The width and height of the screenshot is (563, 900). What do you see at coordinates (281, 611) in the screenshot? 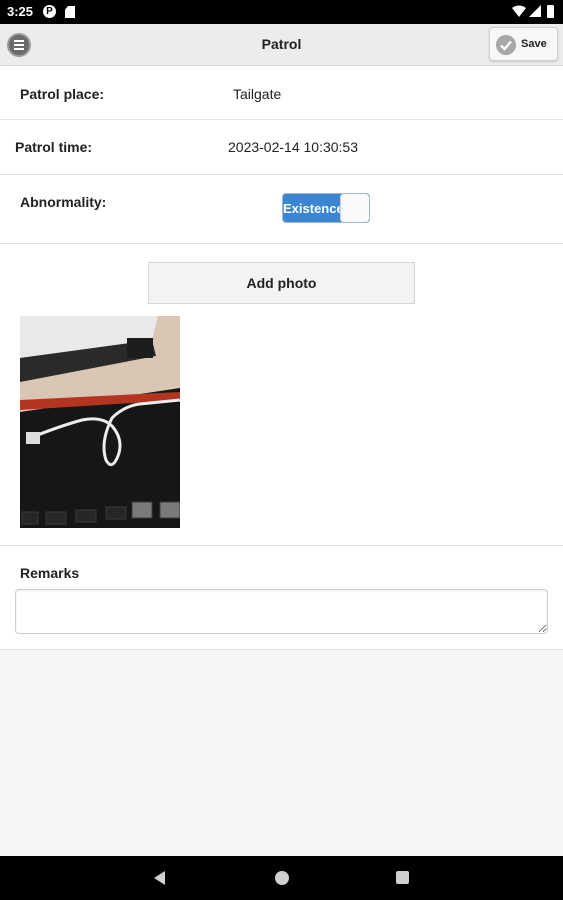
I see `remarks-input` at bounding box center [281, 611].